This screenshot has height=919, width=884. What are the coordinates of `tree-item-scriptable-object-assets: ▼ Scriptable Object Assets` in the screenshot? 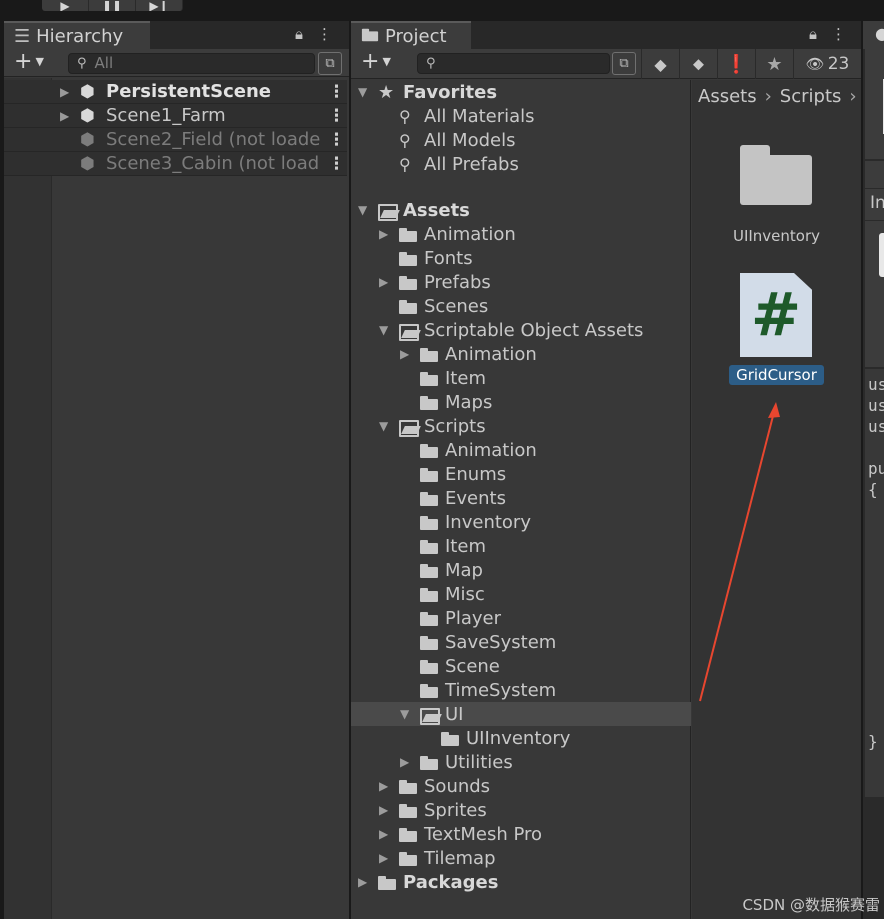 It's located at (521, 330).